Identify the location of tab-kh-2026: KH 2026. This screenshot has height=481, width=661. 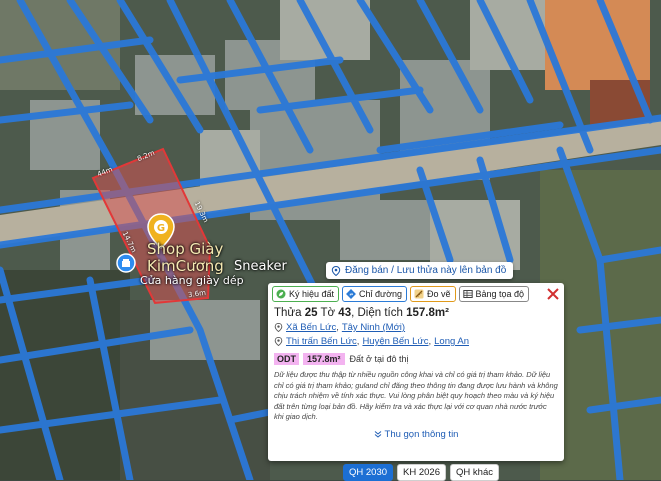
(422, 472).